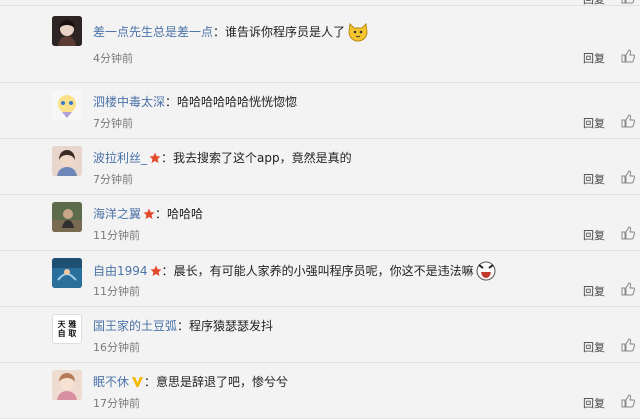  I want to click on comment-line: 眠不休 ：意思是辞退了吧，惨兮兮, so click(191, 383).